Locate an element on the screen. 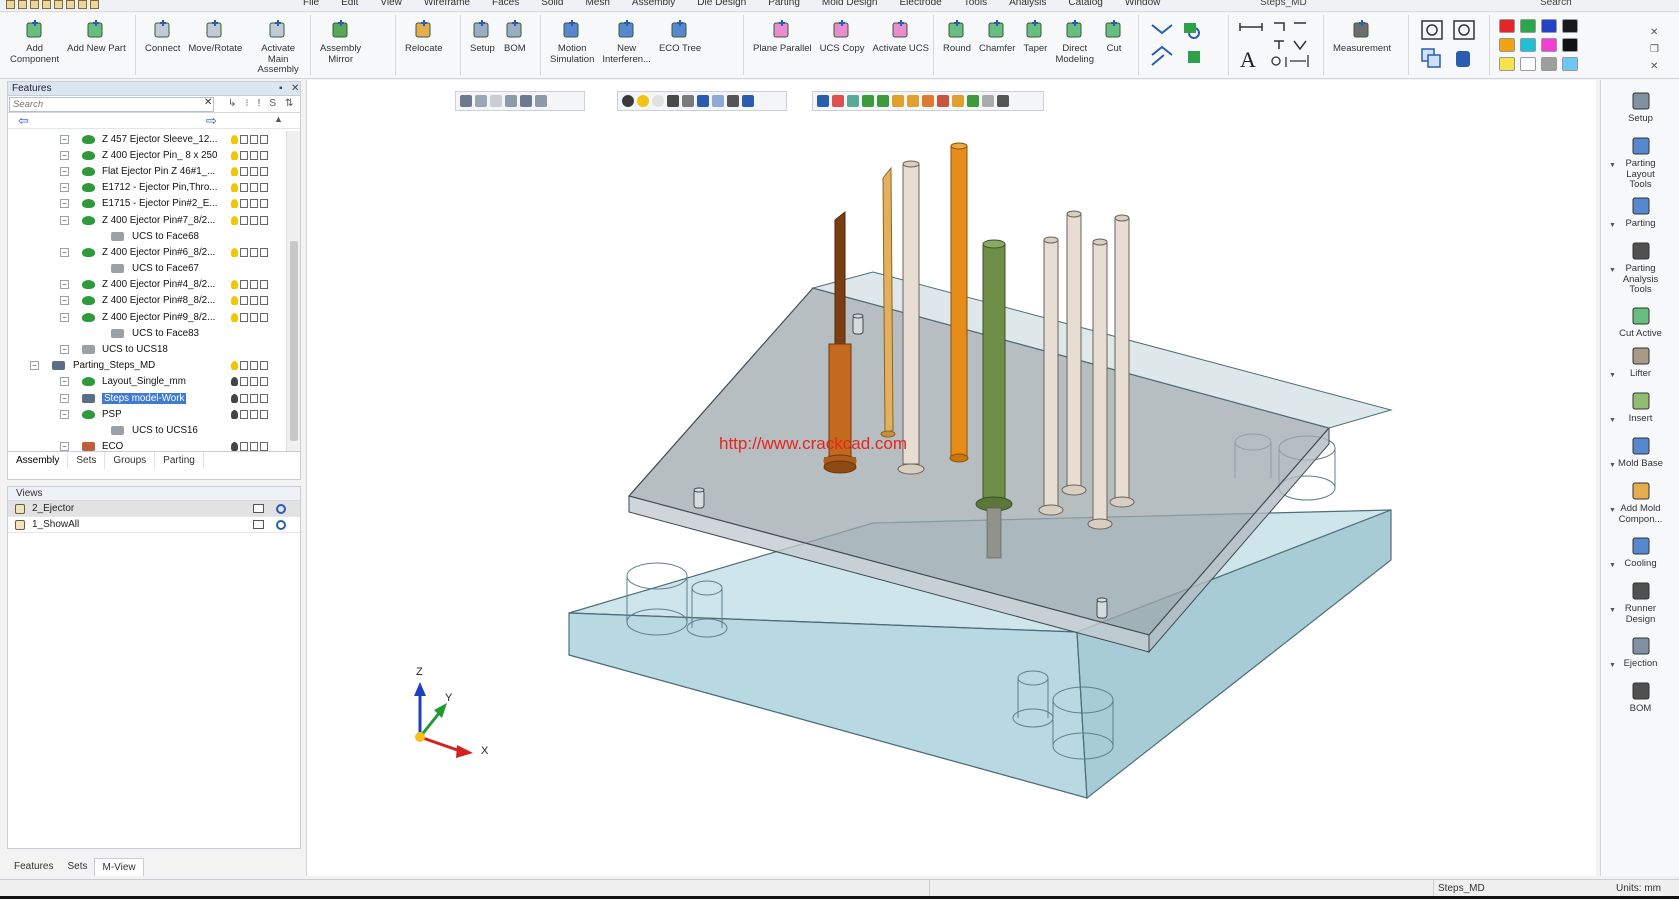 The image size is (1679, 899). close-panel-icon: ✕ is located at coordinates (295, 89).